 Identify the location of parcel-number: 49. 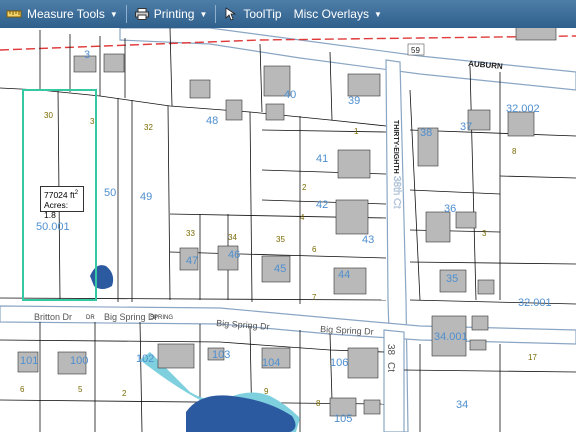
(146, 197).